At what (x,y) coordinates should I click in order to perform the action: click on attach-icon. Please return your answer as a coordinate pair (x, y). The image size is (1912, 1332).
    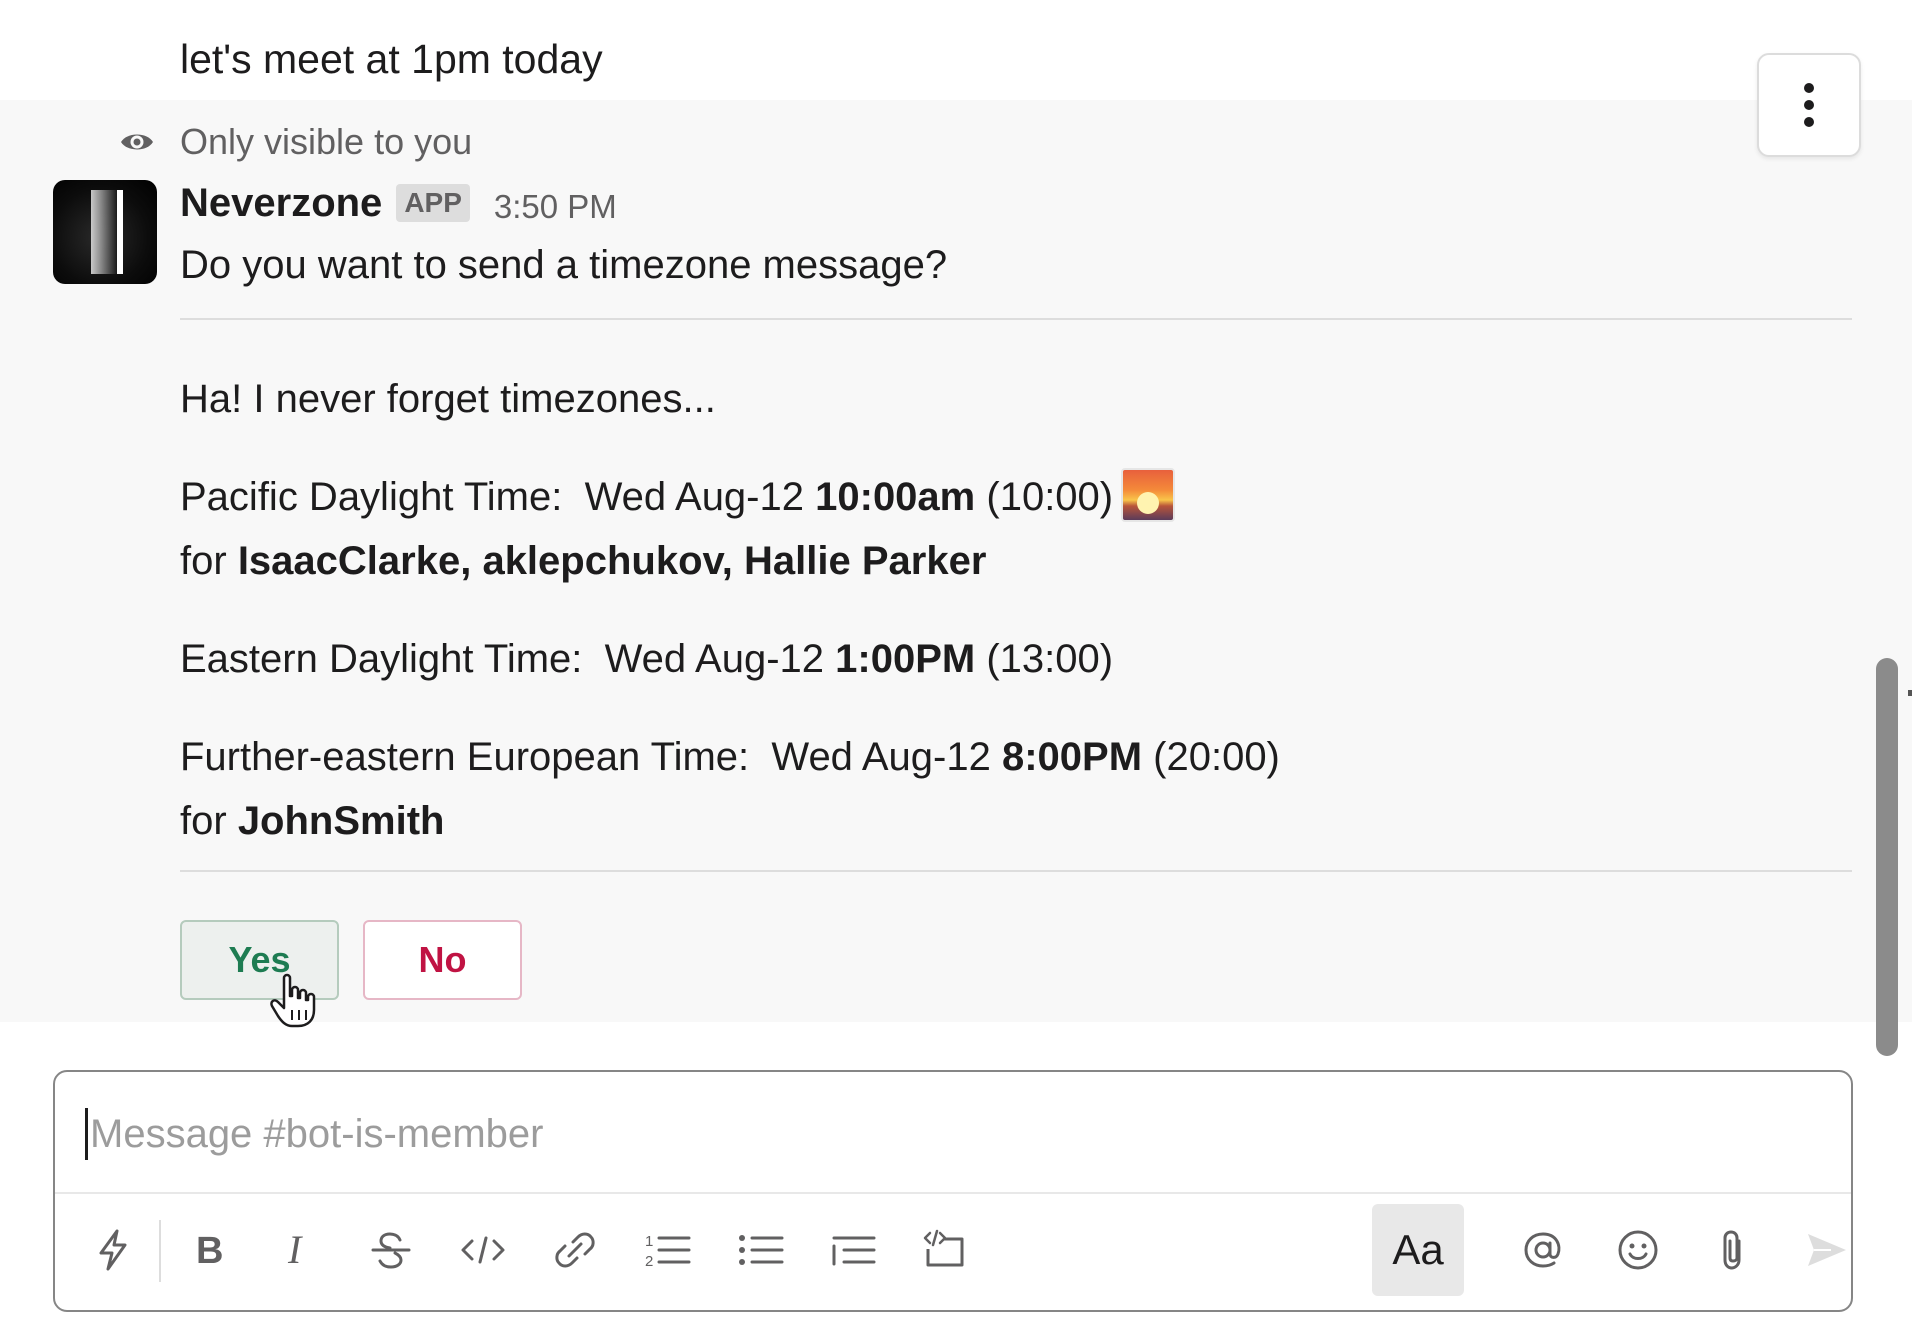
    Looking at the image, I should click on (1733, 1250).